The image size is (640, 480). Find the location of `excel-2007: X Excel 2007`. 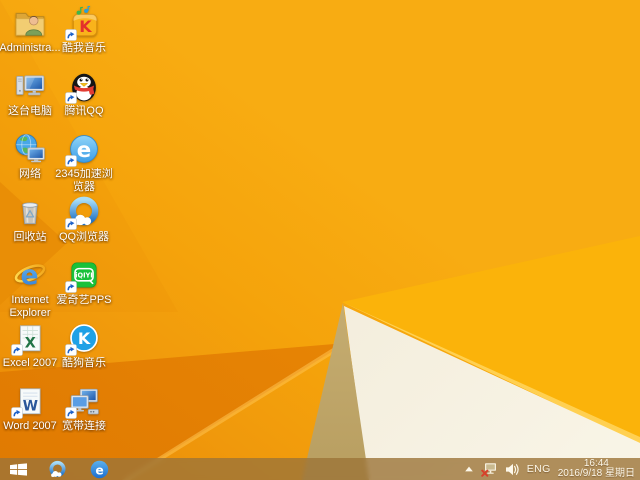

excel-2007: X Excel 2007 is located at coordinates (30, 352).